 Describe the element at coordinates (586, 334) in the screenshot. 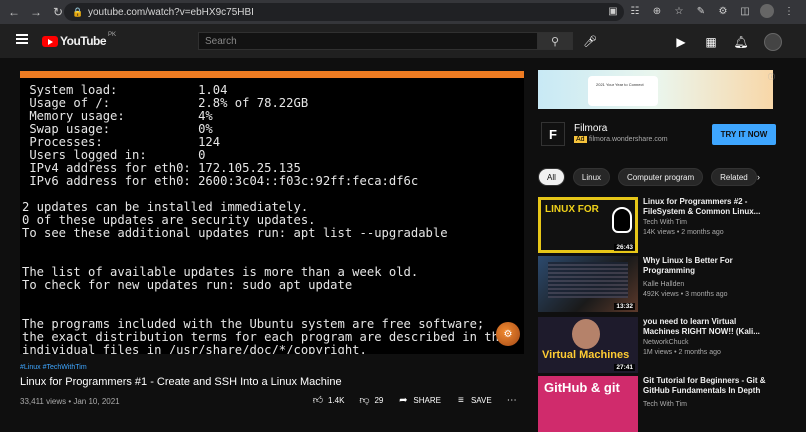

I see `thumbnail-face` at that location.